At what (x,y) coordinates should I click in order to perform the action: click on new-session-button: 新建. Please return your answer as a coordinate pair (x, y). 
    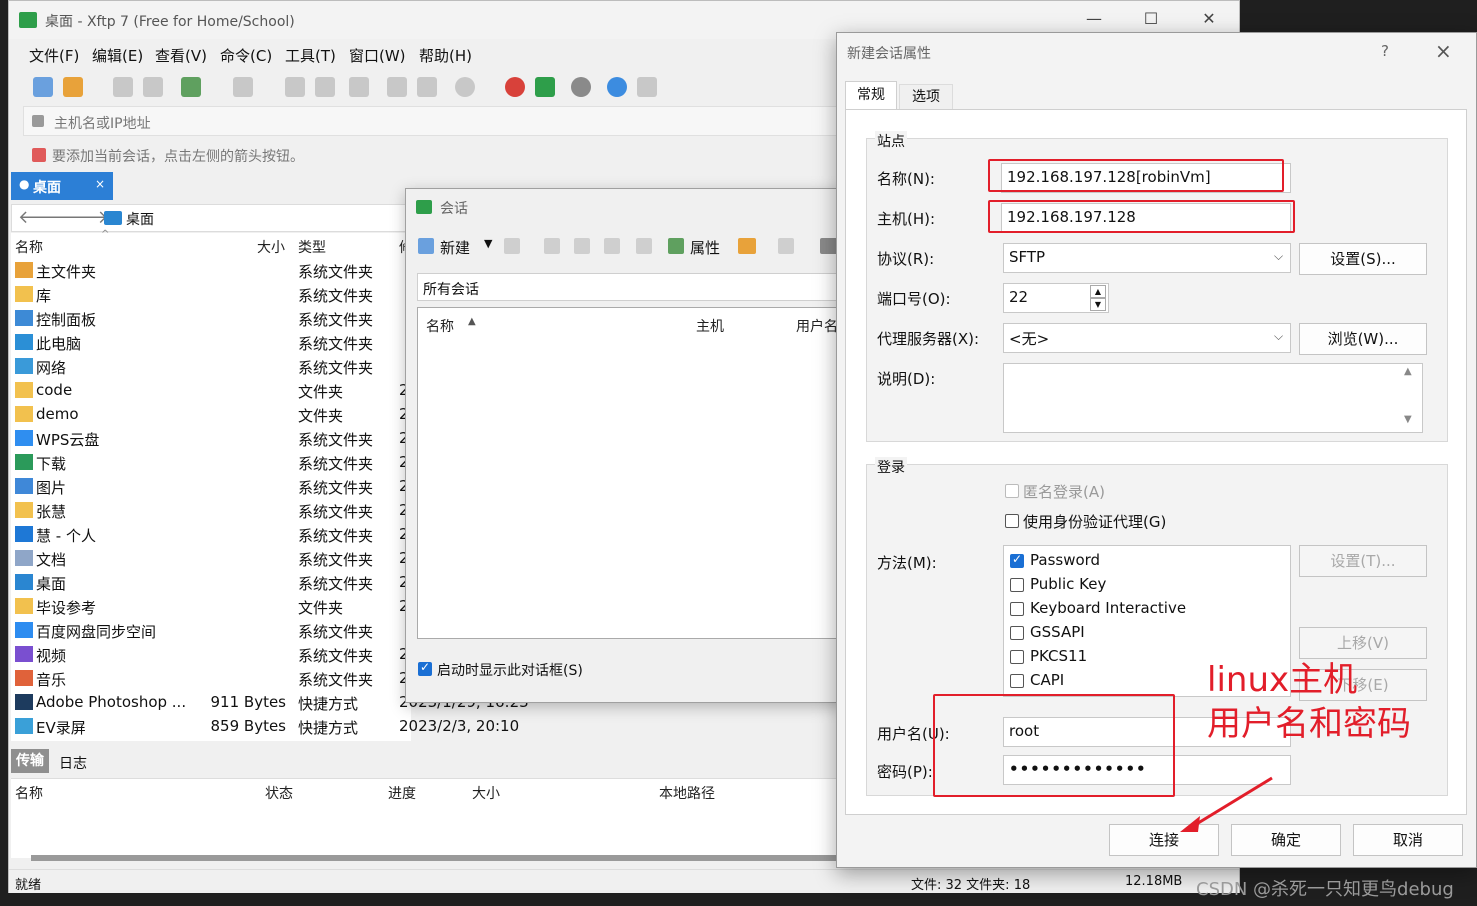
    Looking at the image, I should click on (455, 247).